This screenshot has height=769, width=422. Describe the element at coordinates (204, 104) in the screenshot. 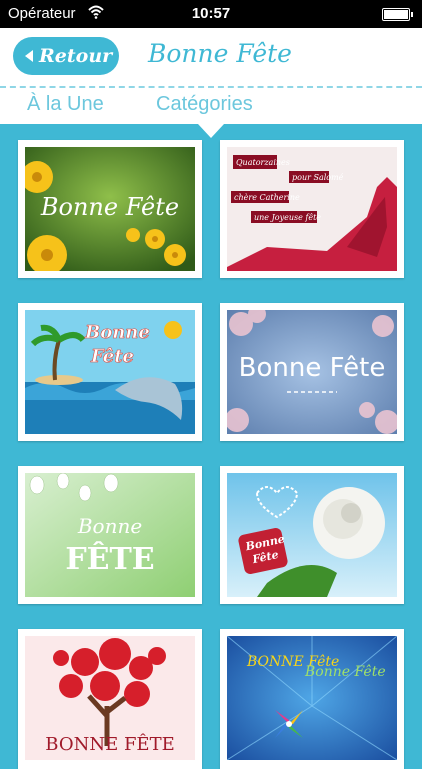

I see `tab-categories: Catégories` at that location.